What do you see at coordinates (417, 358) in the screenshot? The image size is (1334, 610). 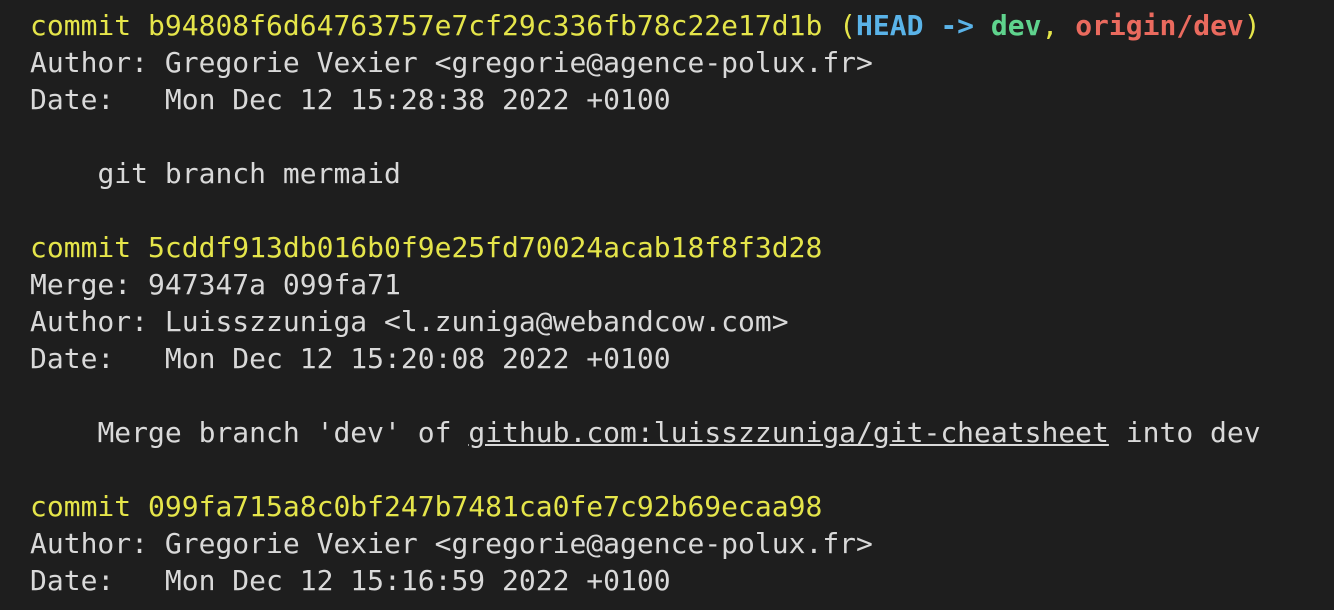 I see `date-value: Mon Dec 12 15:20:08 2022 +0100` at bounding box center [417, 358].